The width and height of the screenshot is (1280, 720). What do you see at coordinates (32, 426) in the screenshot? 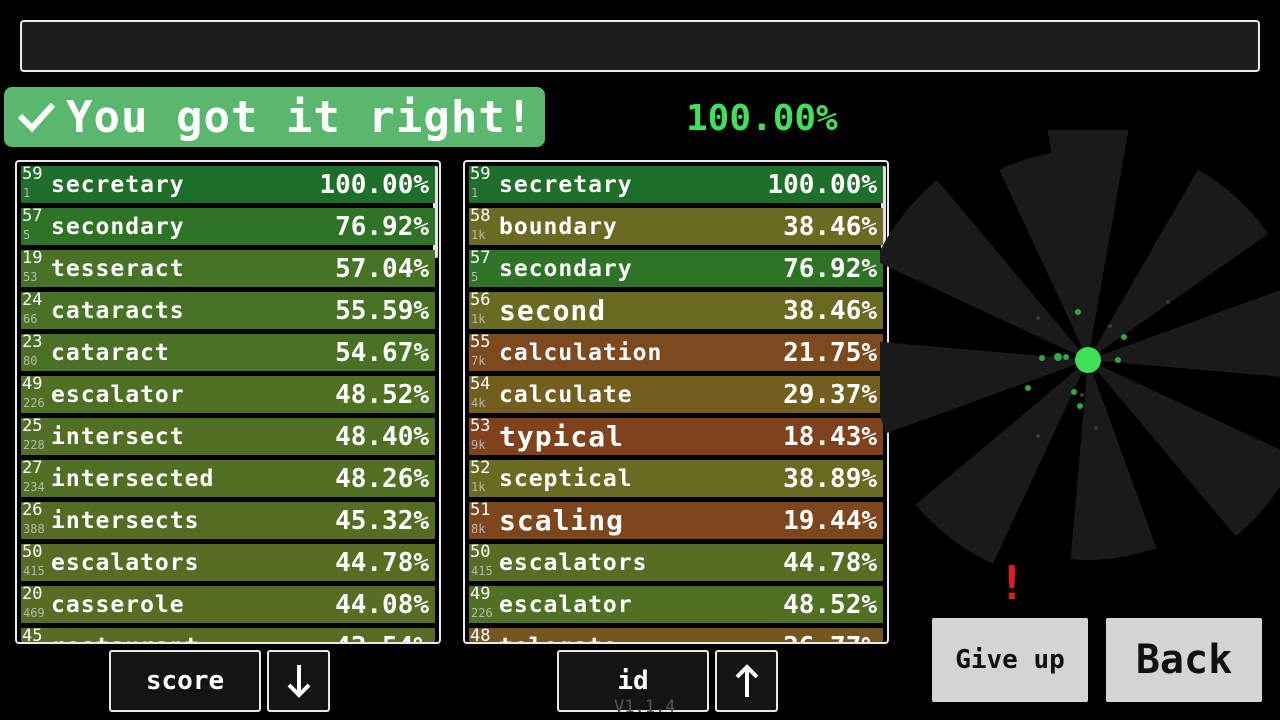
I see `word-rank: 25` at bounding box center [32, 426].